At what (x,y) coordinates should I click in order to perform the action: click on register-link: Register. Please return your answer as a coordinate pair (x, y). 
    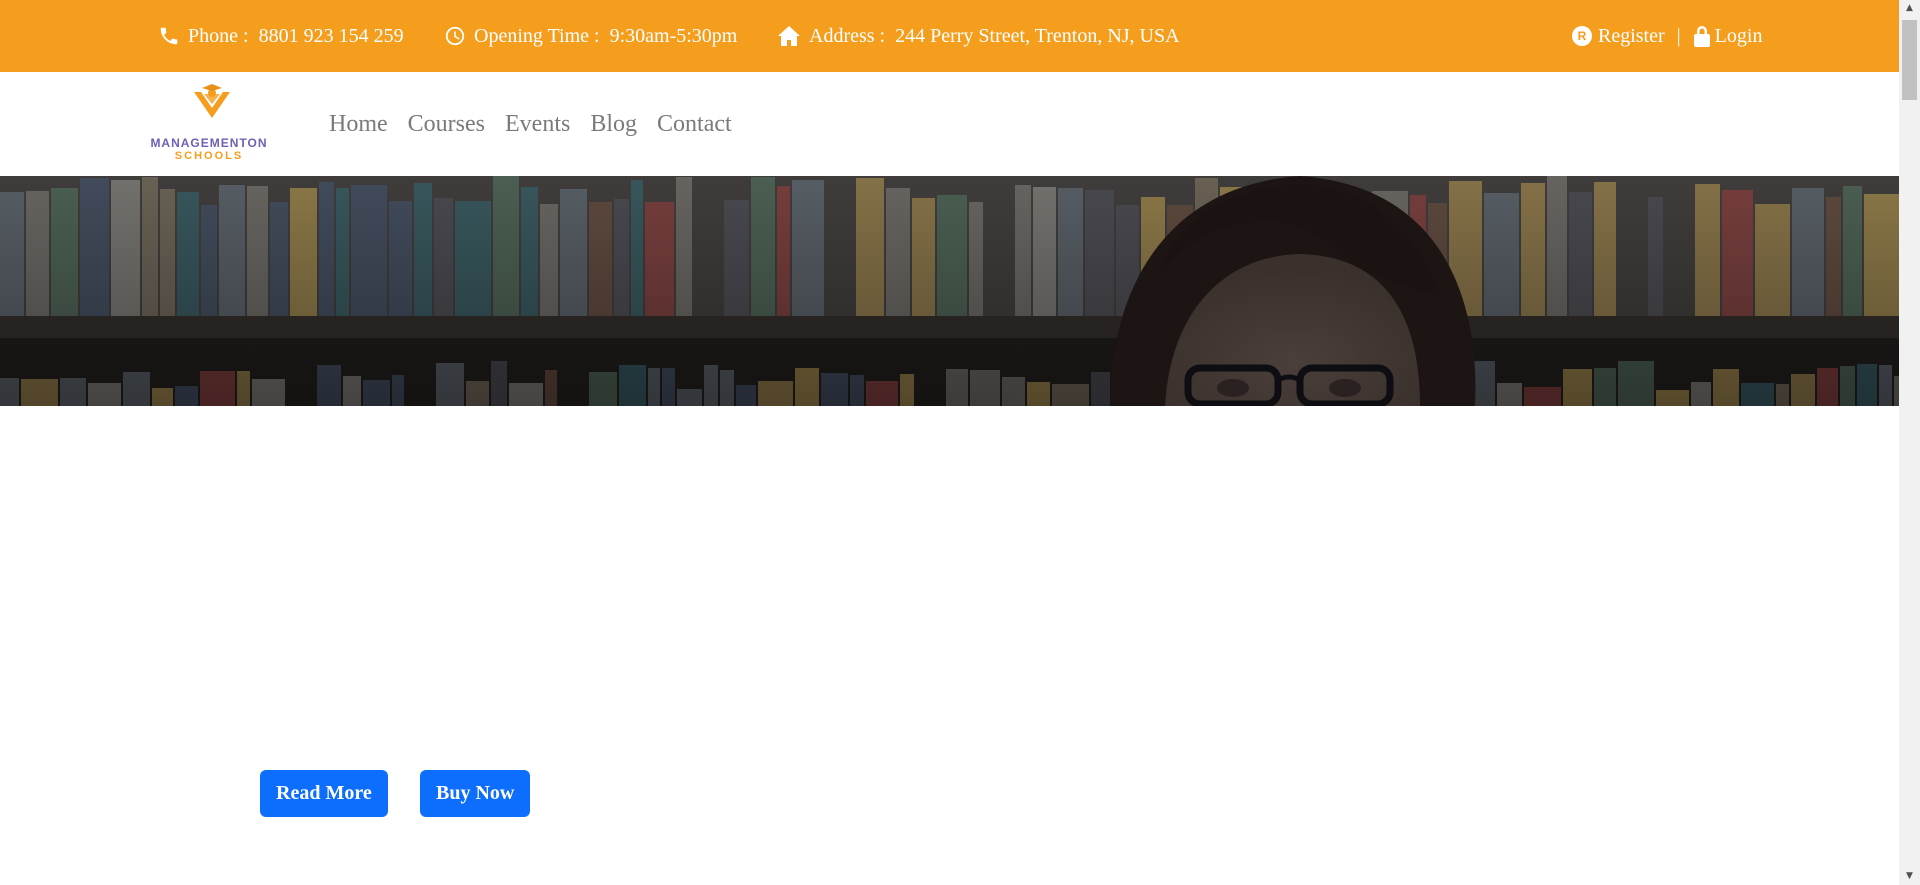
    Looking at the image, I should click on (1631, 36).